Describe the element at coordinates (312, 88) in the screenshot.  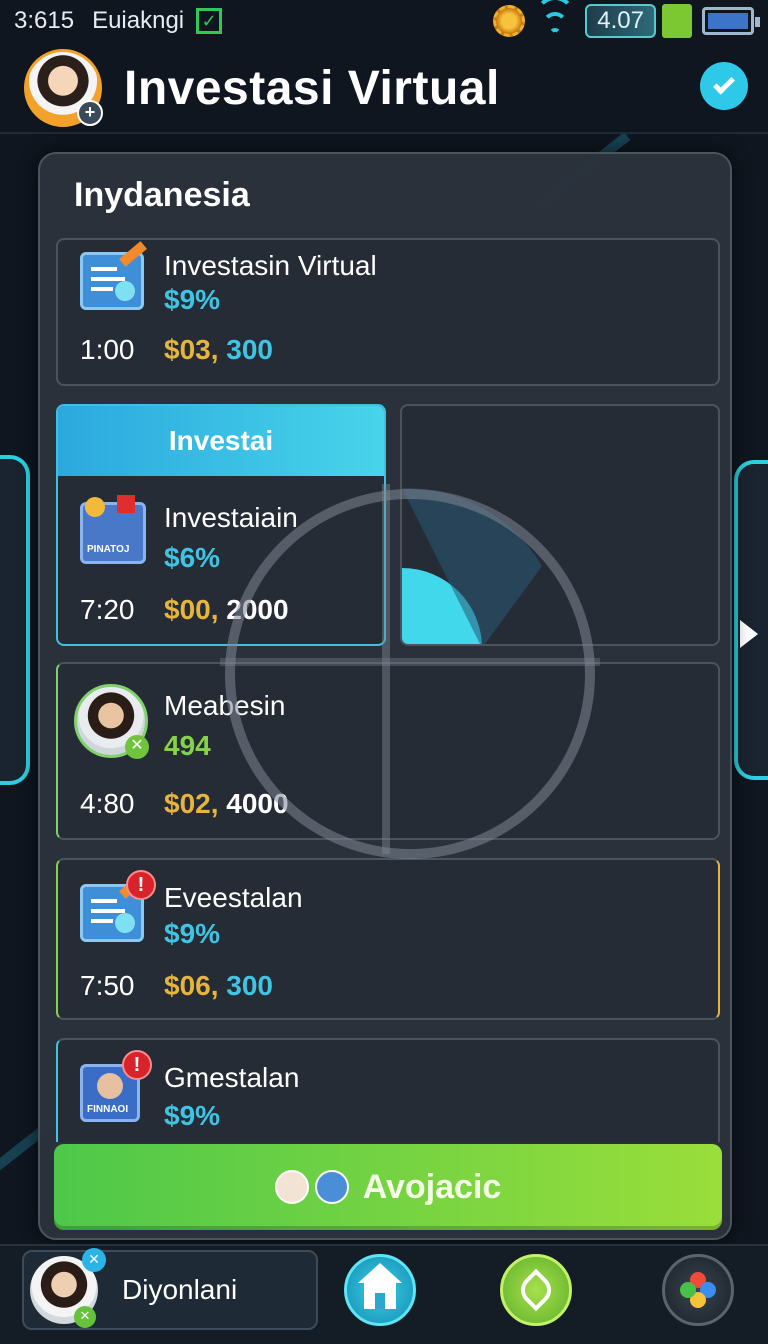
I see `page-title: Investasi Virtual` at that location.